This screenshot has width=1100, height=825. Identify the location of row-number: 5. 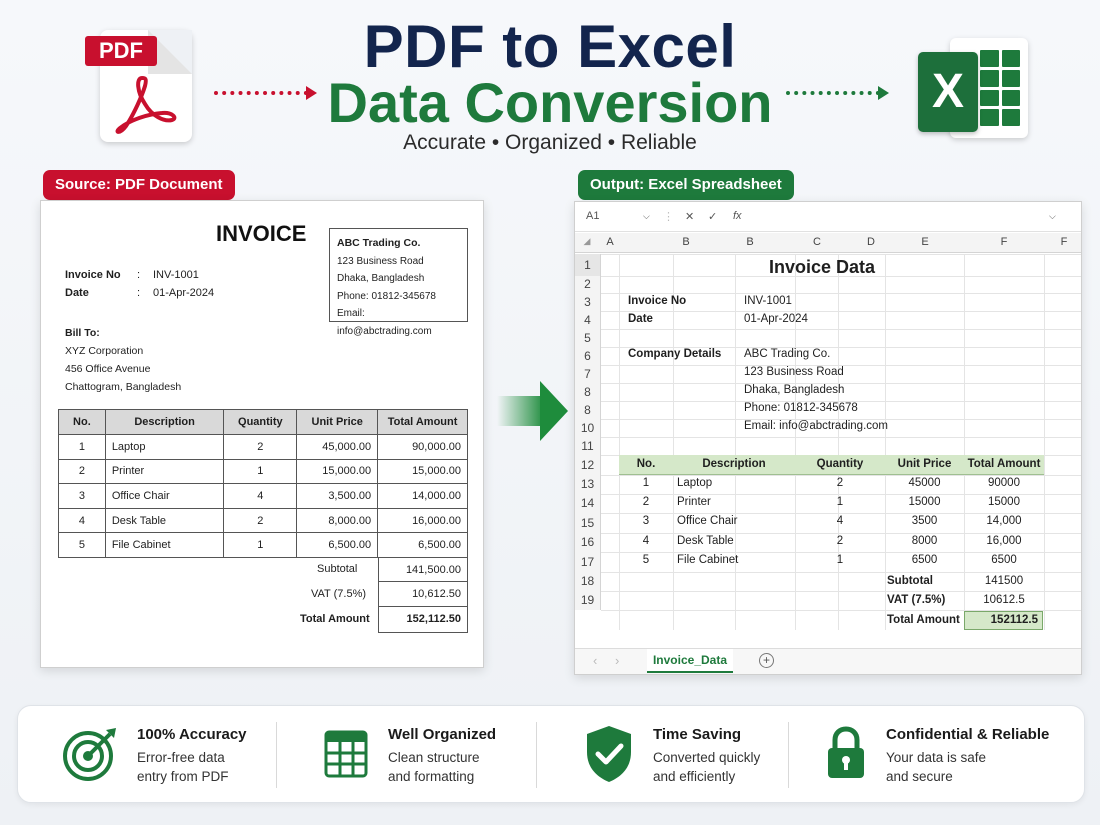
(588, 338).